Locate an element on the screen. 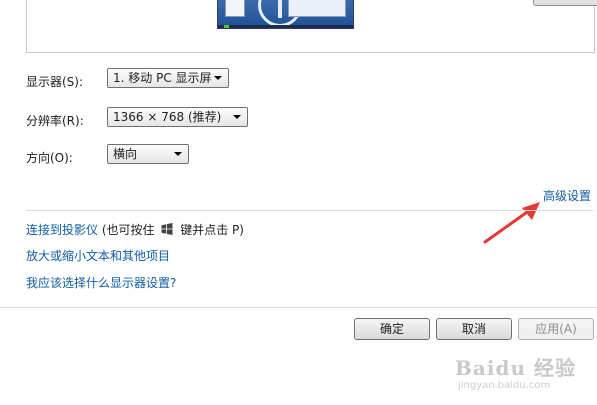 This screenshot has width=597, height=405. monitor-preview-icon is located at coordinates (285, 14).